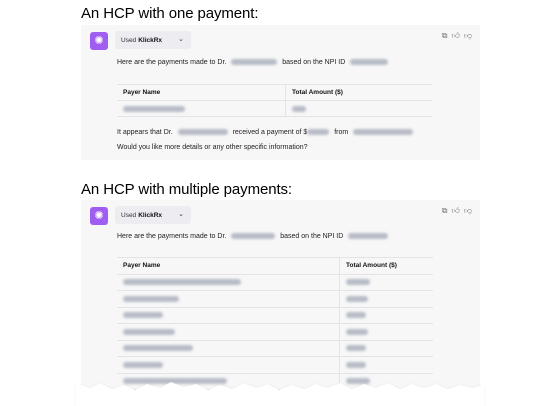 This screenshot has width=560, height=406. Describe the element at coordinates (270, 132) in the screenshot. I see `conclusion-middle: received a payment of $` at that location.